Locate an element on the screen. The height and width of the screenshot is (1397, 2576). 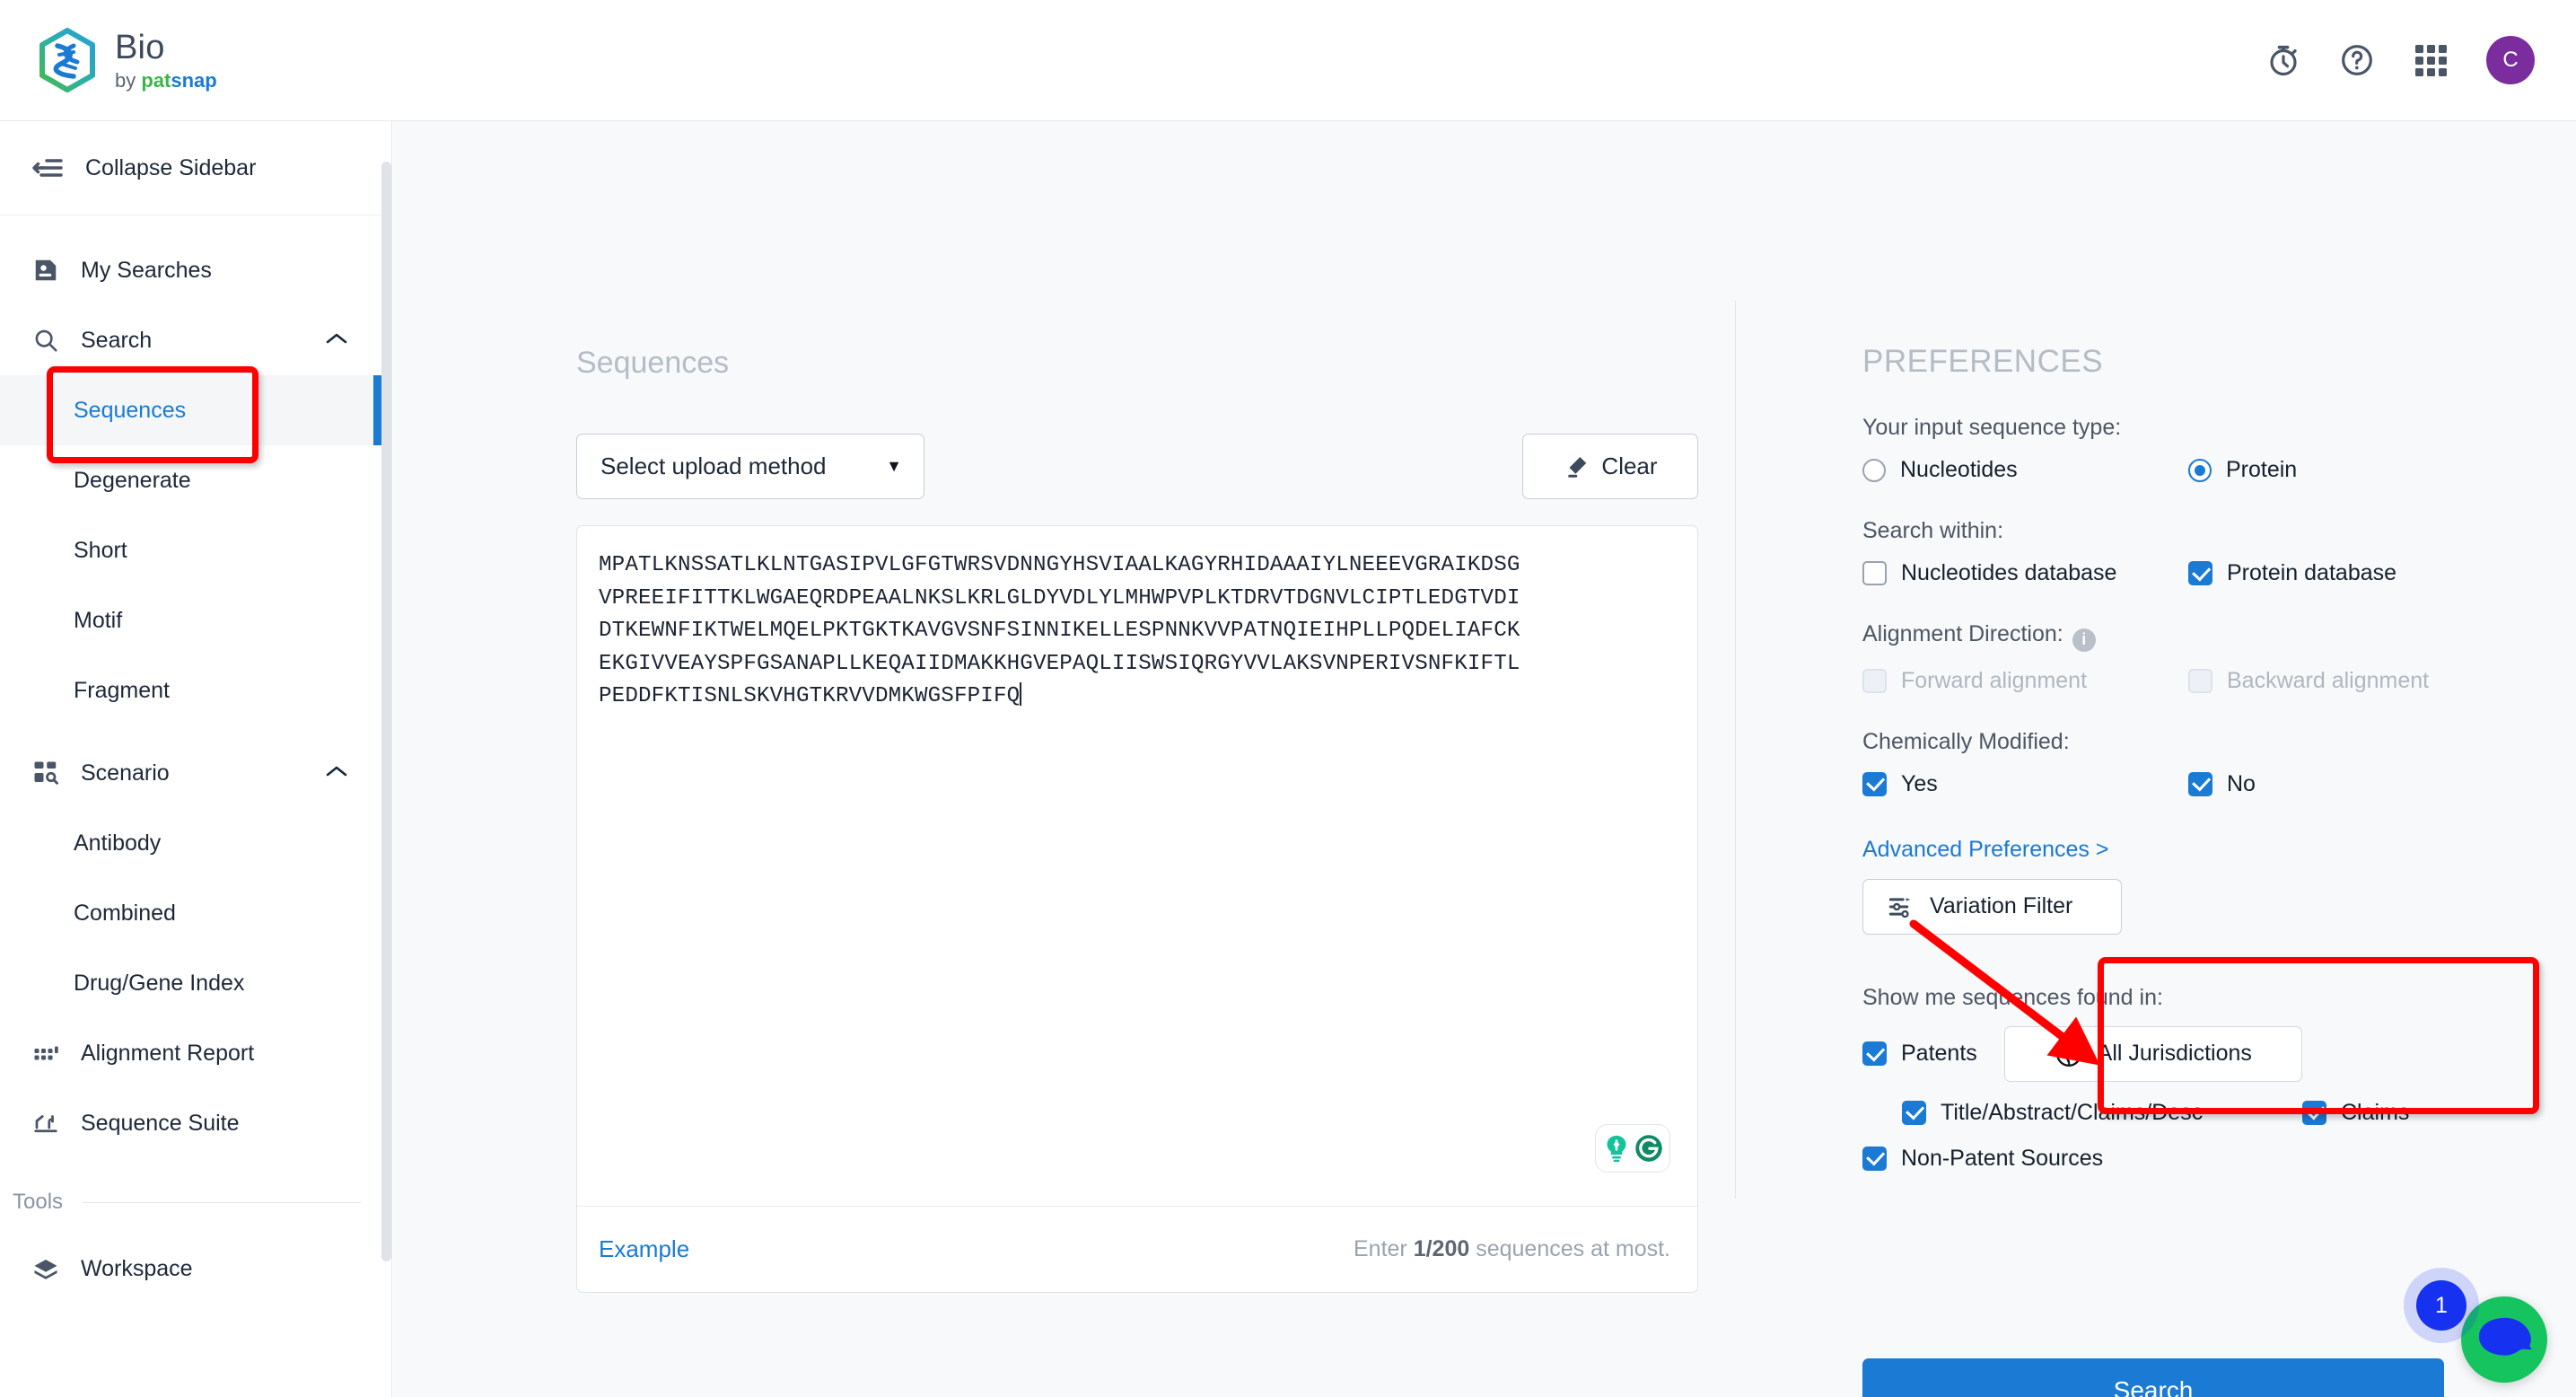
sidebar-scrollbar is located at coordinates (386, 711).